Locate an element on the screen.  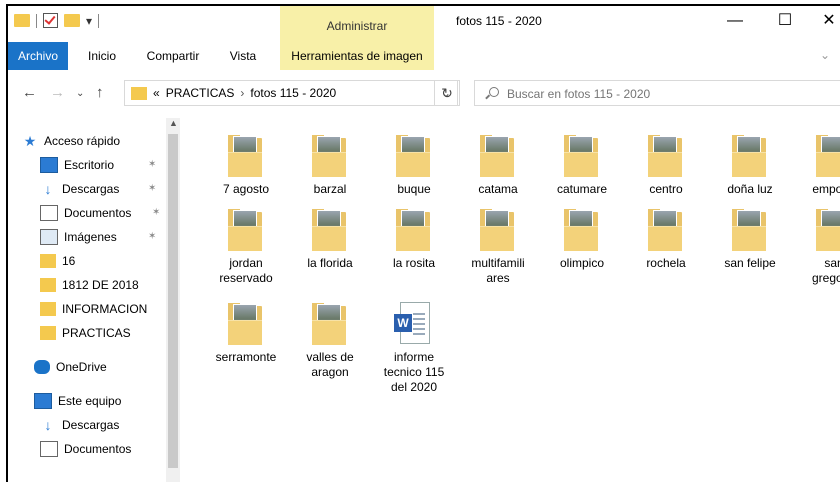
nav-item-label: INFORMACION is located at coordinates (105, 309).